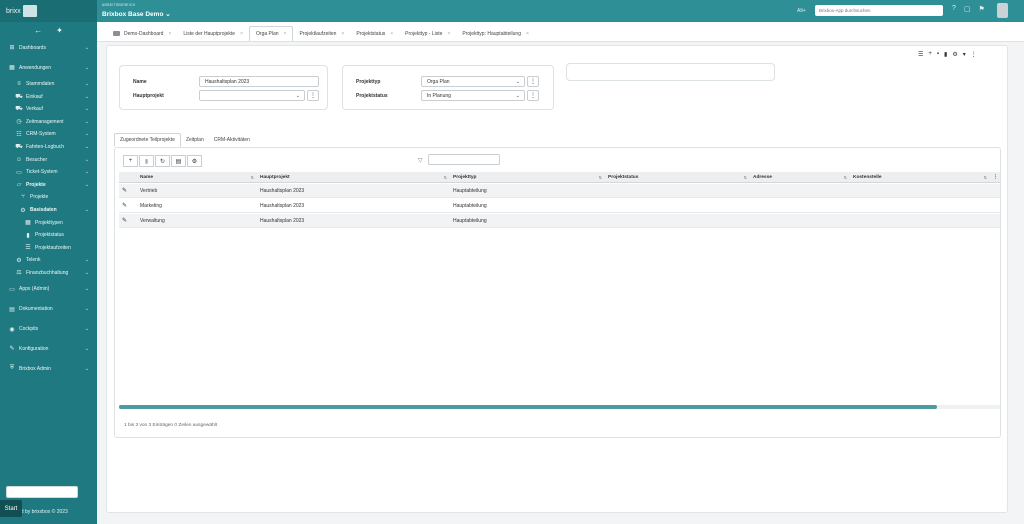 The width and height of the screenshot is (1024, 524). Describe the element at coordinates (938, 54) in the screenshot. I see `save-icon: ▪` at that location.